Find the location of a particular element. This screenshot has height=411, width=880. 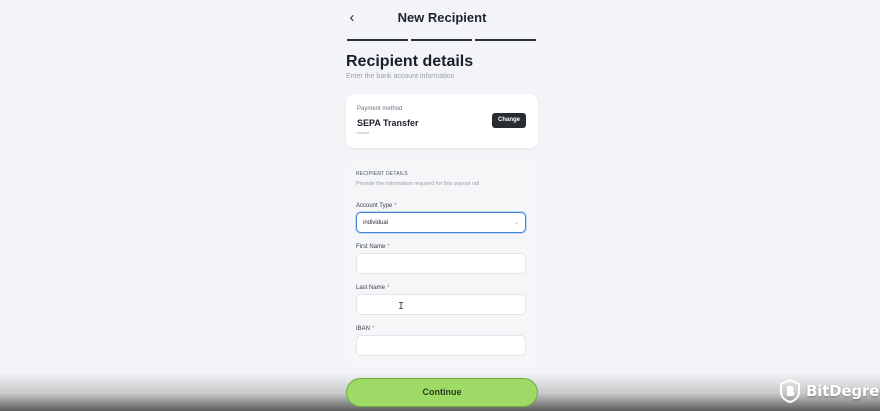

section-subtitle: Enter the bank account information is located at coordinates (400, 76).